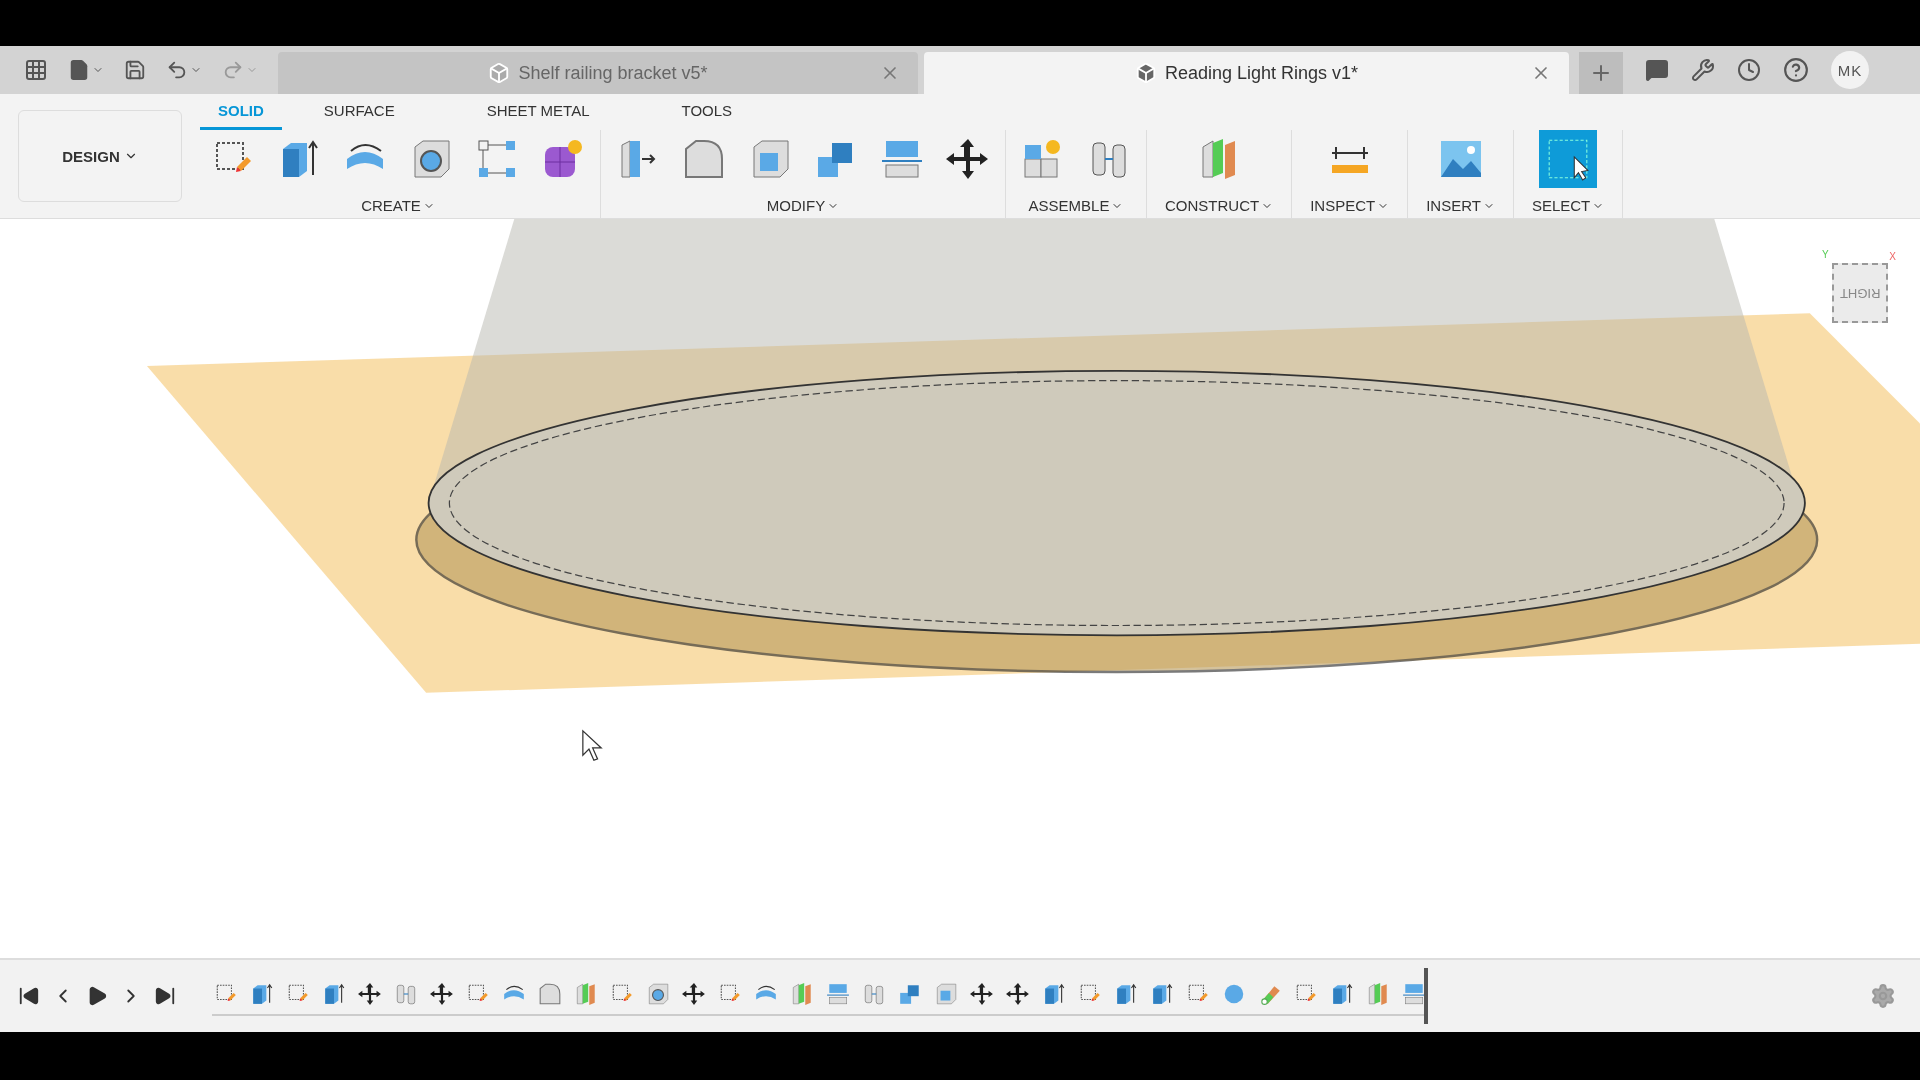  Describe the element at coordinates (135, 70) in the screenshot. I see `save-icon` at that location.